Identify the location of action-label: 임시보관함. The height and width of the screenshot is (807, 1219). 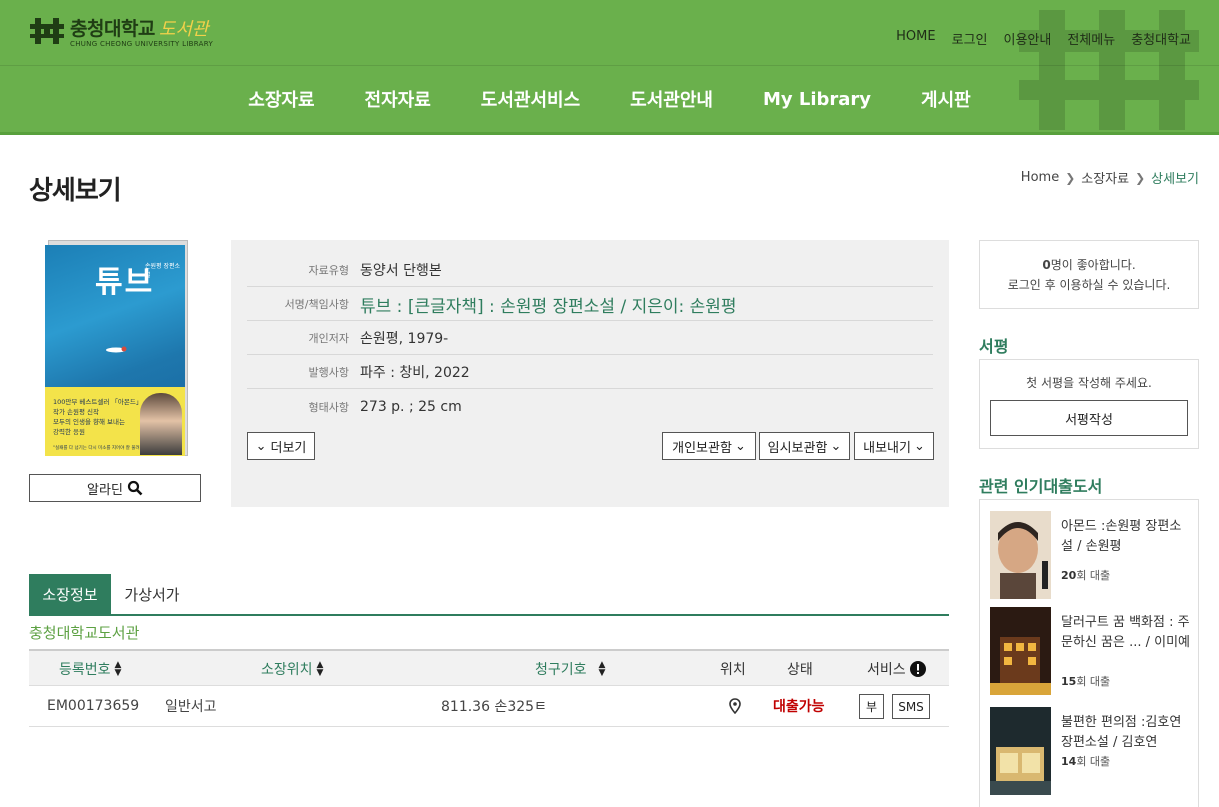
(797, 448).